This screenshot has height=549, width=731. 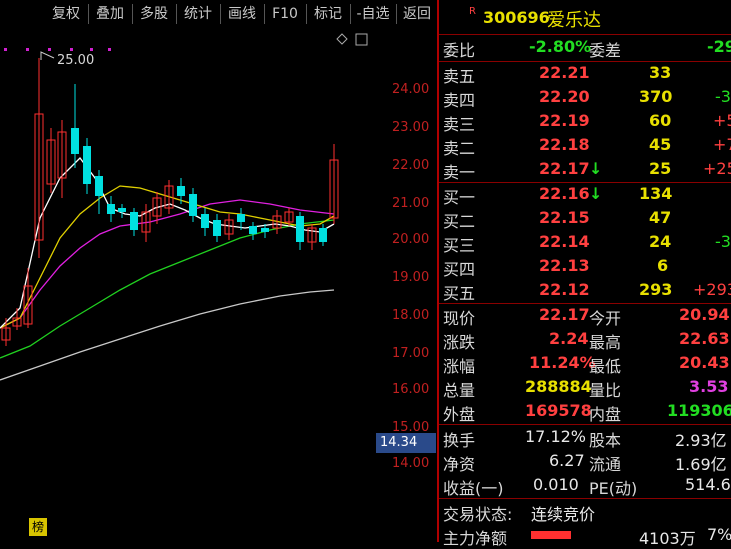 I want to click on y-tick: 23.00, so click(x=411, y=127).